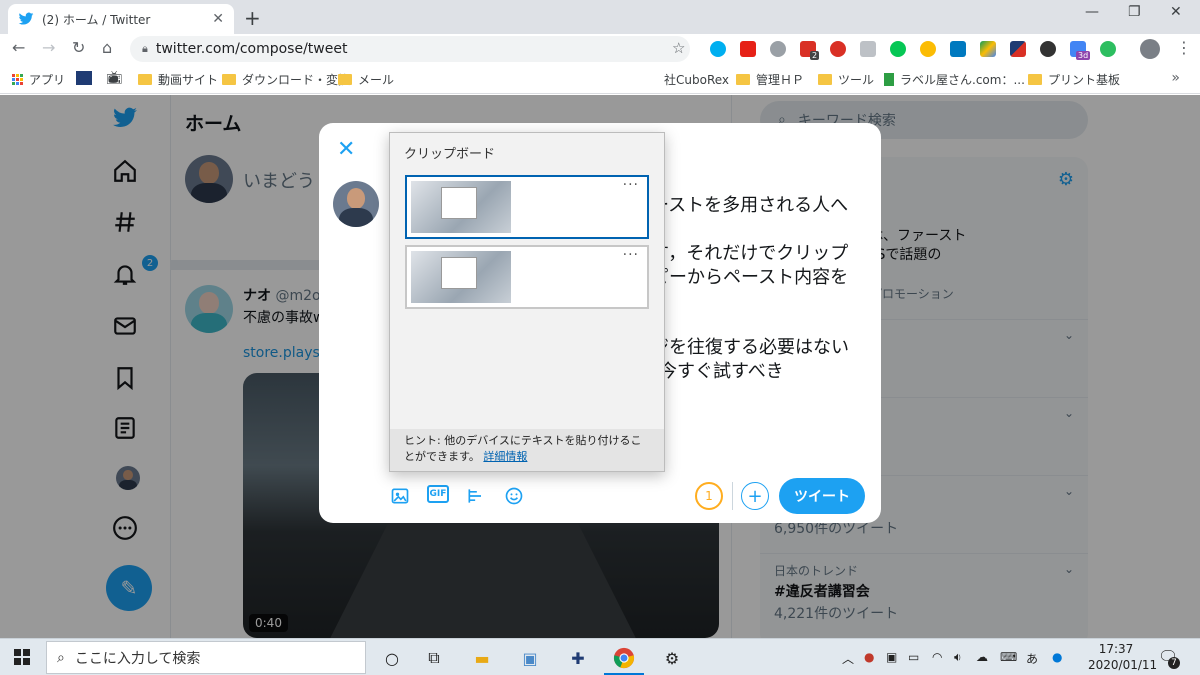  What do you see at coordinates (121, 19) in the screenshot?
I see `browser-tab-twitter: (2) ホーム / Twitter ✕` at bounding box center [121, 19].